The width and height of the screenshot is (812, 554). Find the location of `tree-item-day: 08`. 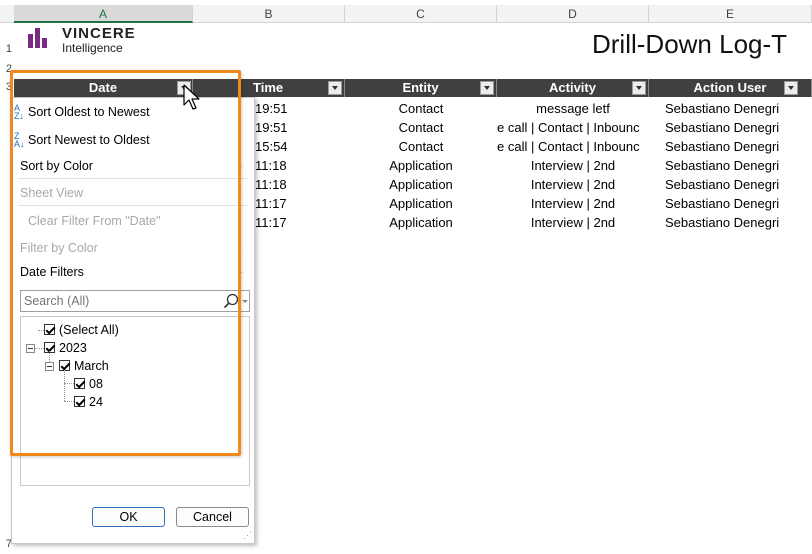

tree-item-day: 08 is located at coordinates (88, 384).